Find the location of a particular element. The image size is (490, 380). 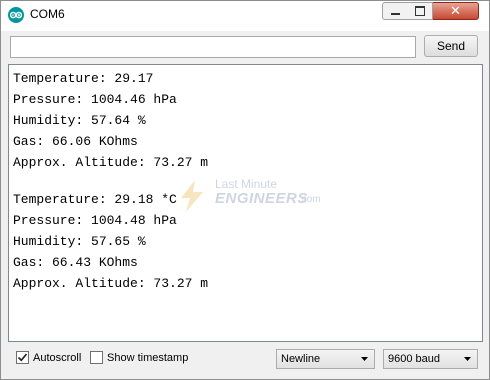

watermark-text-top: Last Minute is located at coordinates (246, 184).